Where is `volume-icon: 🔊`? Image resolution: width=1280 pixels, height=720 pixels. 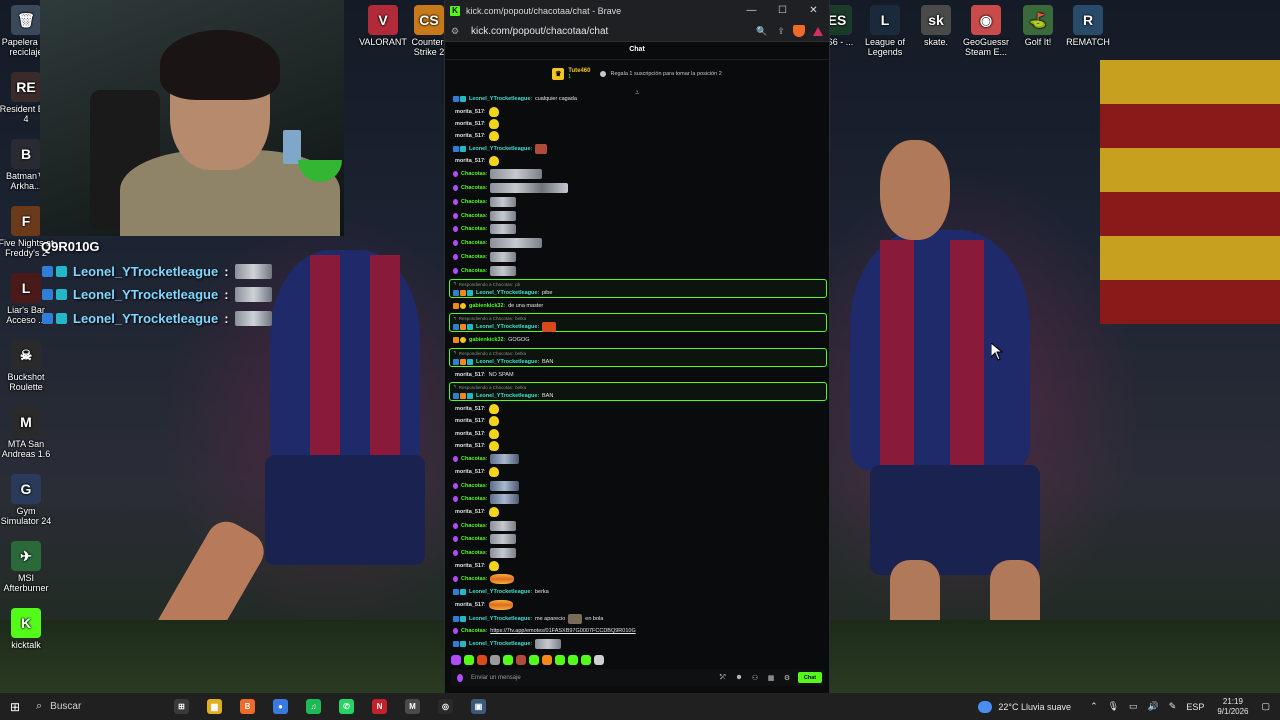 volume-icon: 🔊 is located at coordinates (1153, 706).